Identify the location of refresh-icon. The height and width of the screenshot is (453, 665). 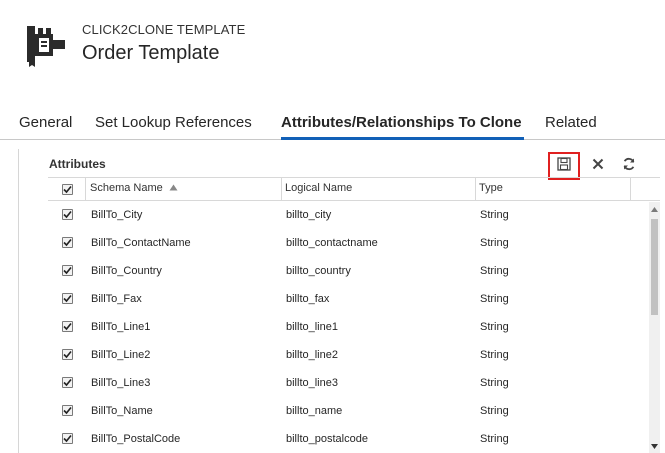
(629, 166).